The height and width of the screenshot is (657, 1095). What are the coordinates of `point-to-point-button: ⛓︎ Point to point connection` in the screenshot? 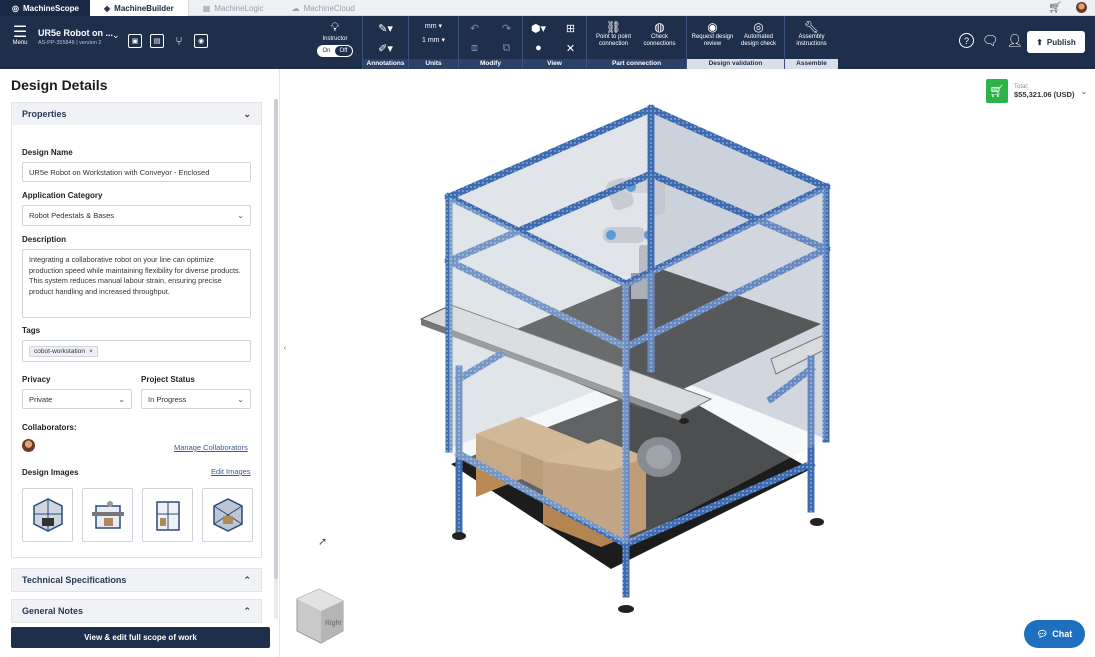 It's located at (614, 34).